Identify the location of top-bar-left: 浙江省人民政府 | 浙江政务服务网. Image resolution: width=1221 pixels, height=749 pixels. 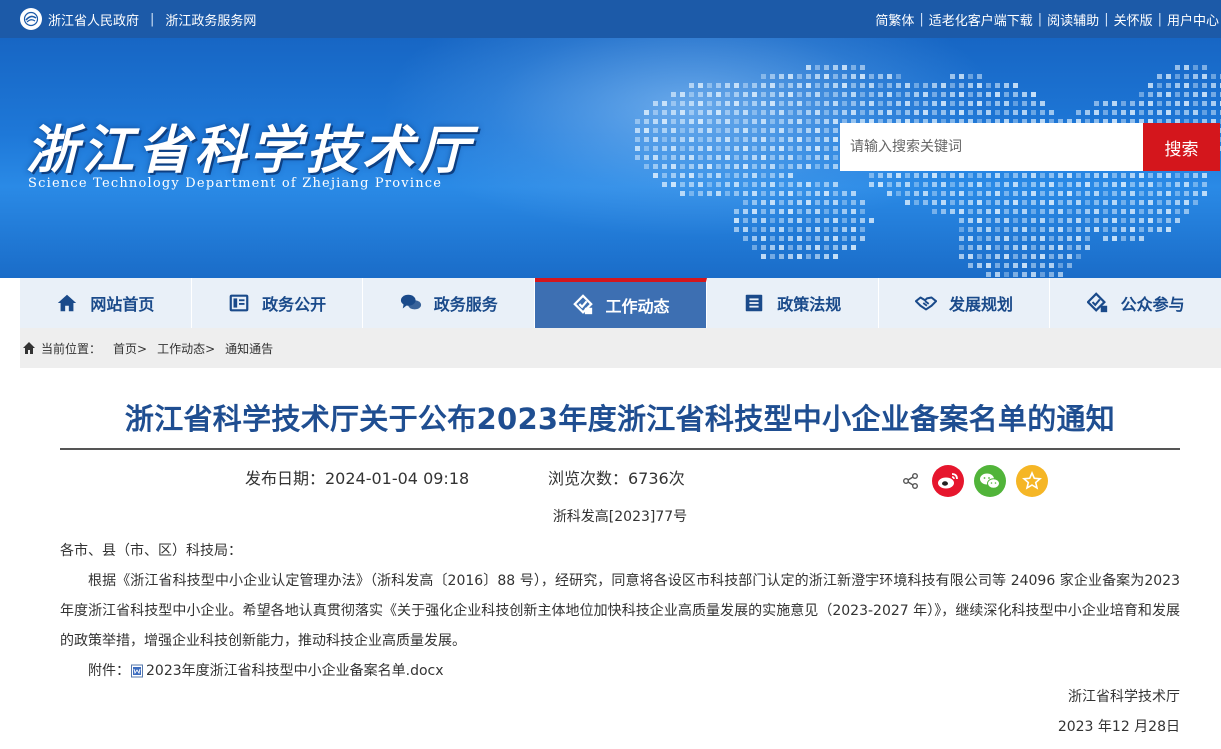
(138, 19).